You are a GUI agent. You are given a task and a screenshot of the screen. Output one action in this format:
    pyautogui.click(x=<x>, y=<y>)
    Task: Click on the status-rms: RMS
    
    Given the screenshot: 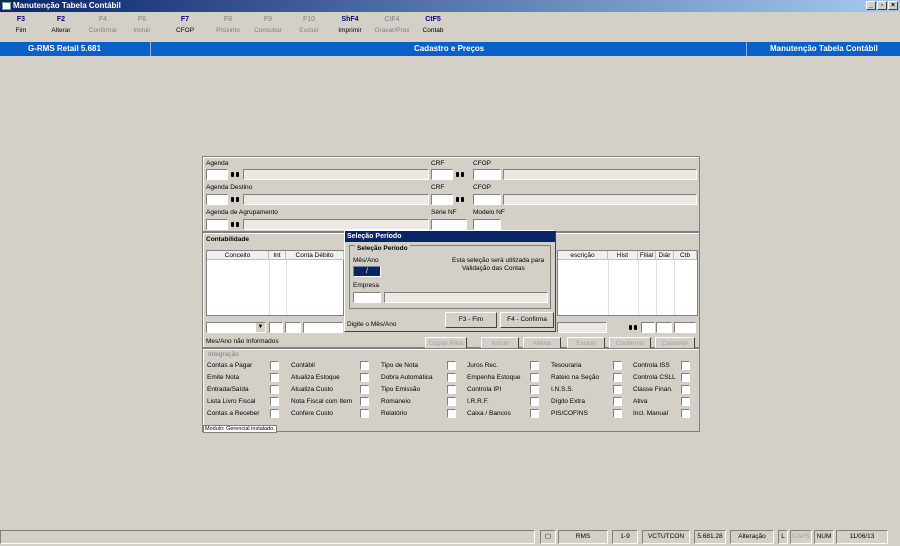 What is the action you would take?
    pyautogui.click(x=583, y=537)
    